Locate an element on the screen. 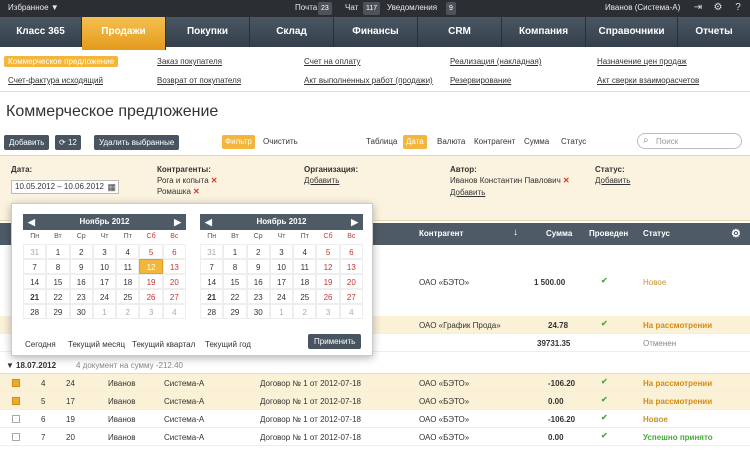 The height and width of the screenshot is (450, 750). preset-today: Сегодня is located at coordinates (40, 344).